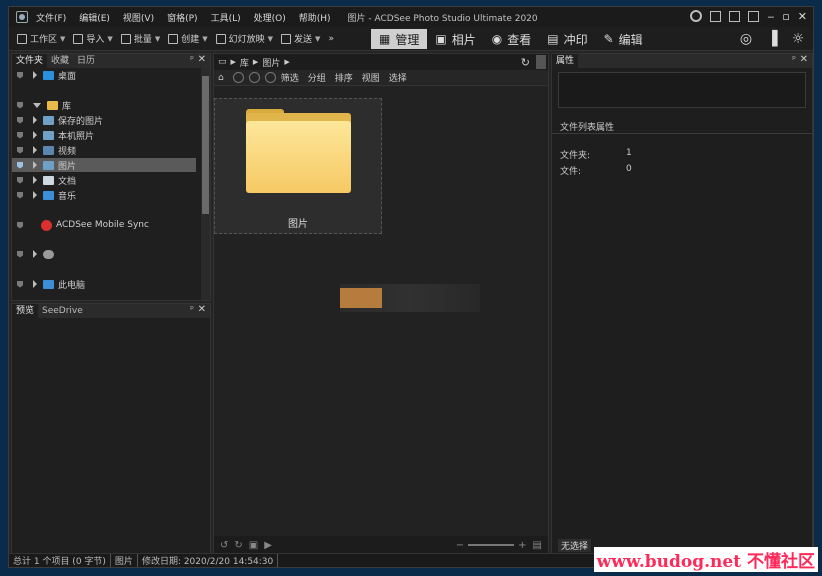  What do you see at coordinates (94, 17) in the screenshot?
I see `menu-edit: 编辑(E)` at bounding box center [94, 17].